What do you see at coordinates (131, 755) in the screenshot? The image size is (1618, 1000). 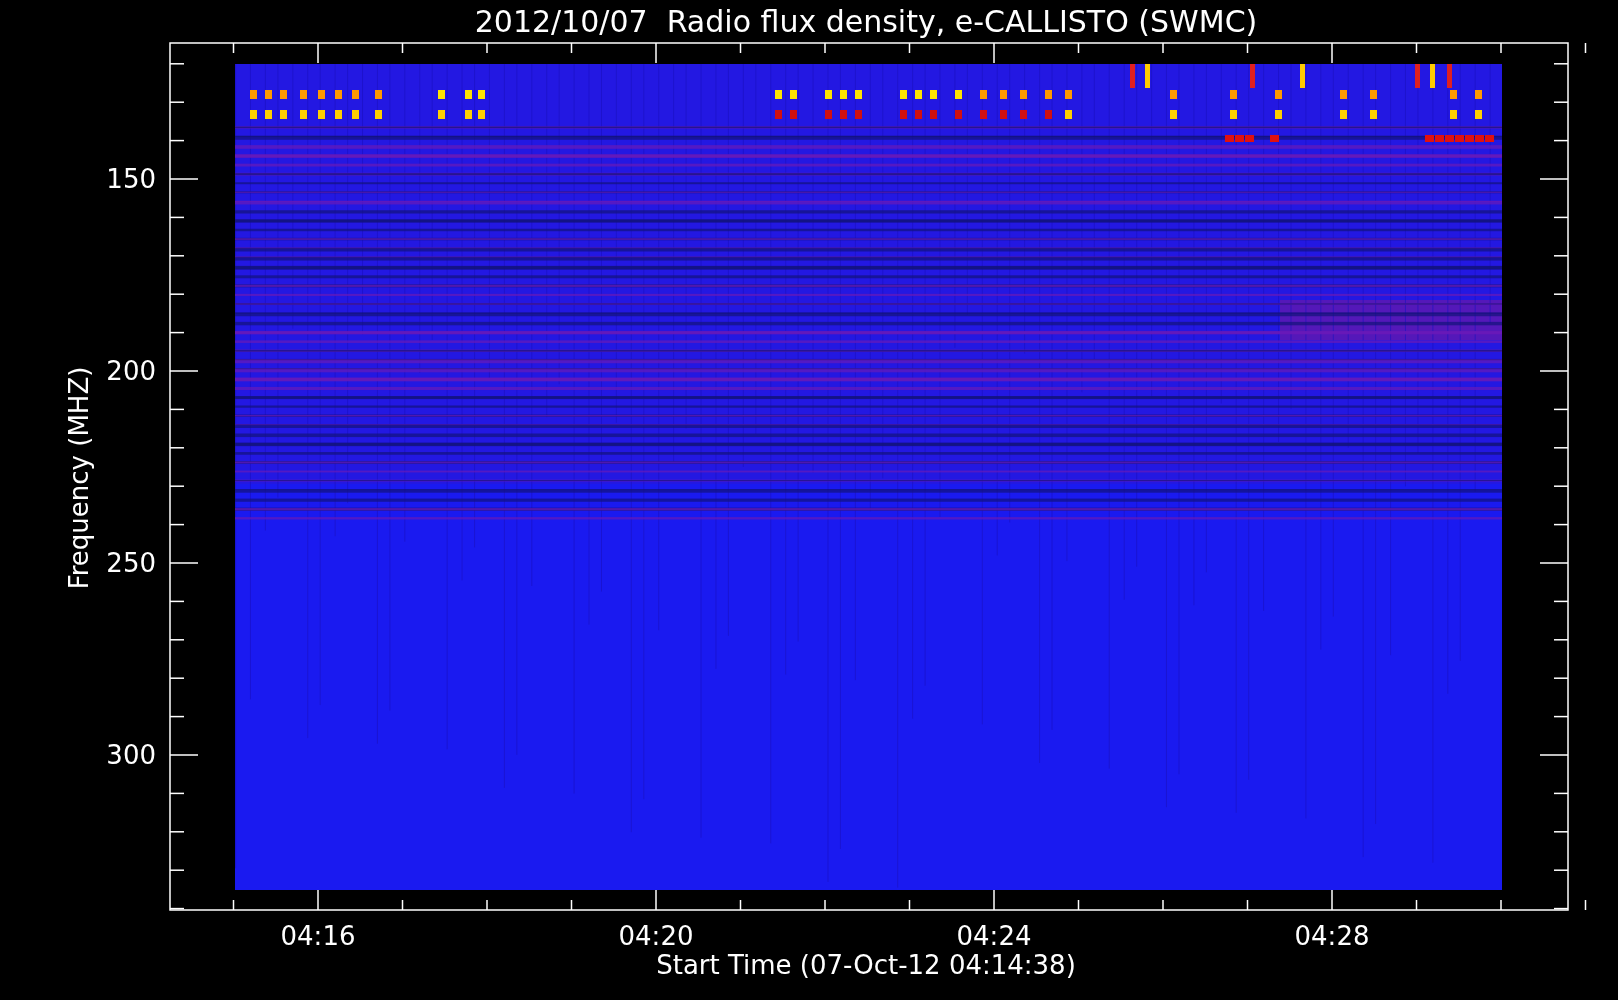 I see `y-tick-label: 300` at bounding box center [131, 755].